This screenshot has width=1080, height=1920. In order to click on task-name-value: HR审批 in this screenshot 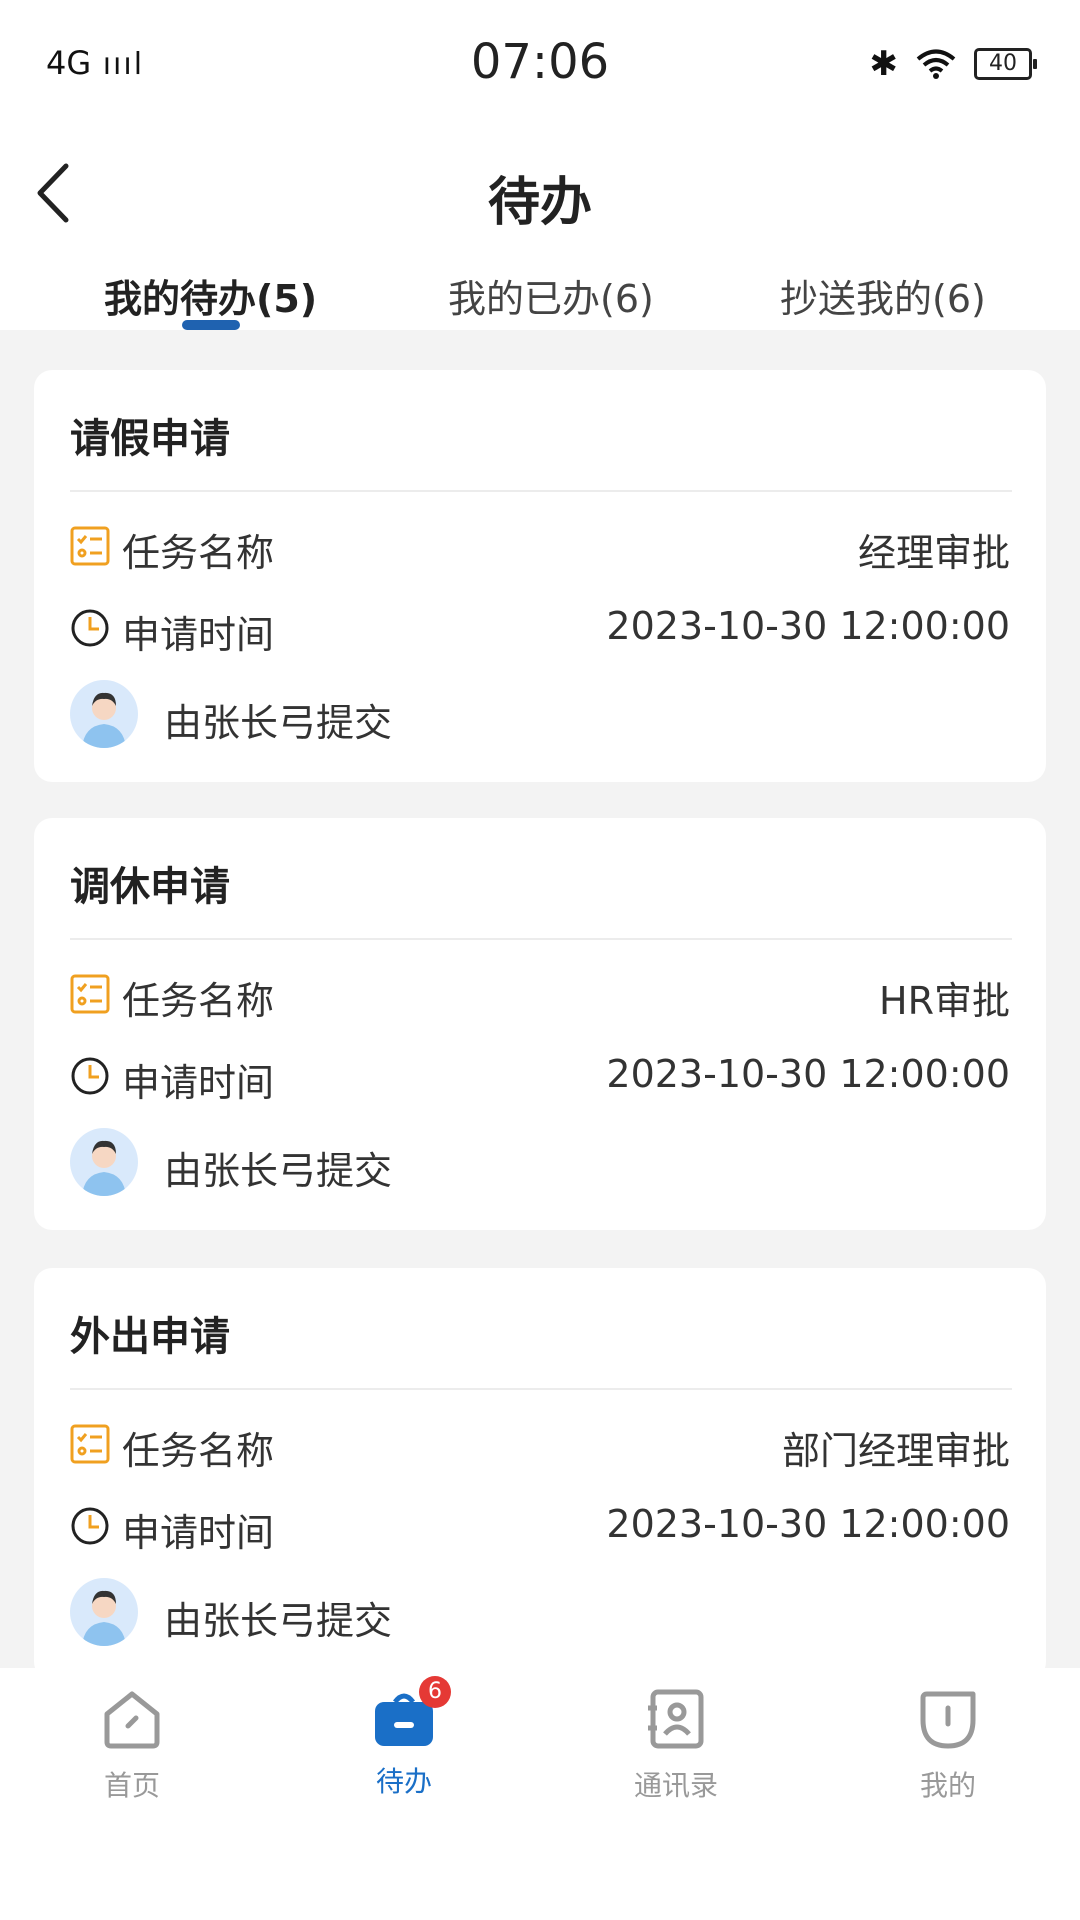, I will do `click(944, 1001)`.